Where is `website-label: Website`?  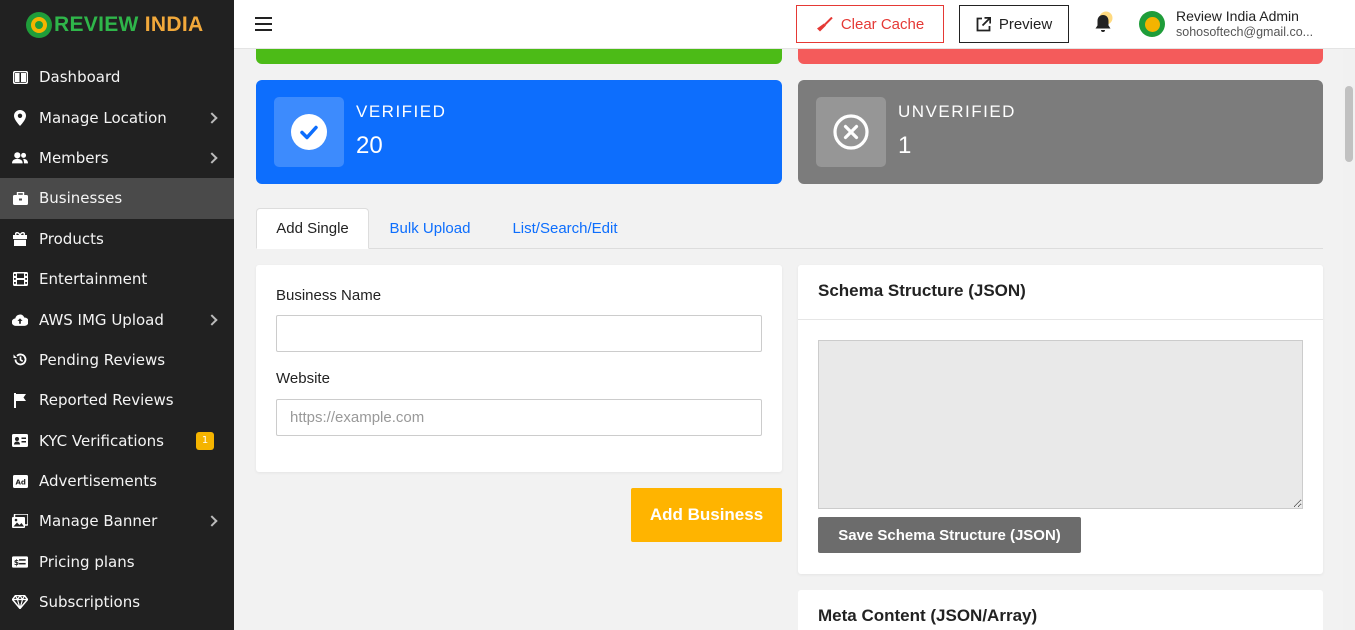
website-label: Website is located at coordinates (303, 378).